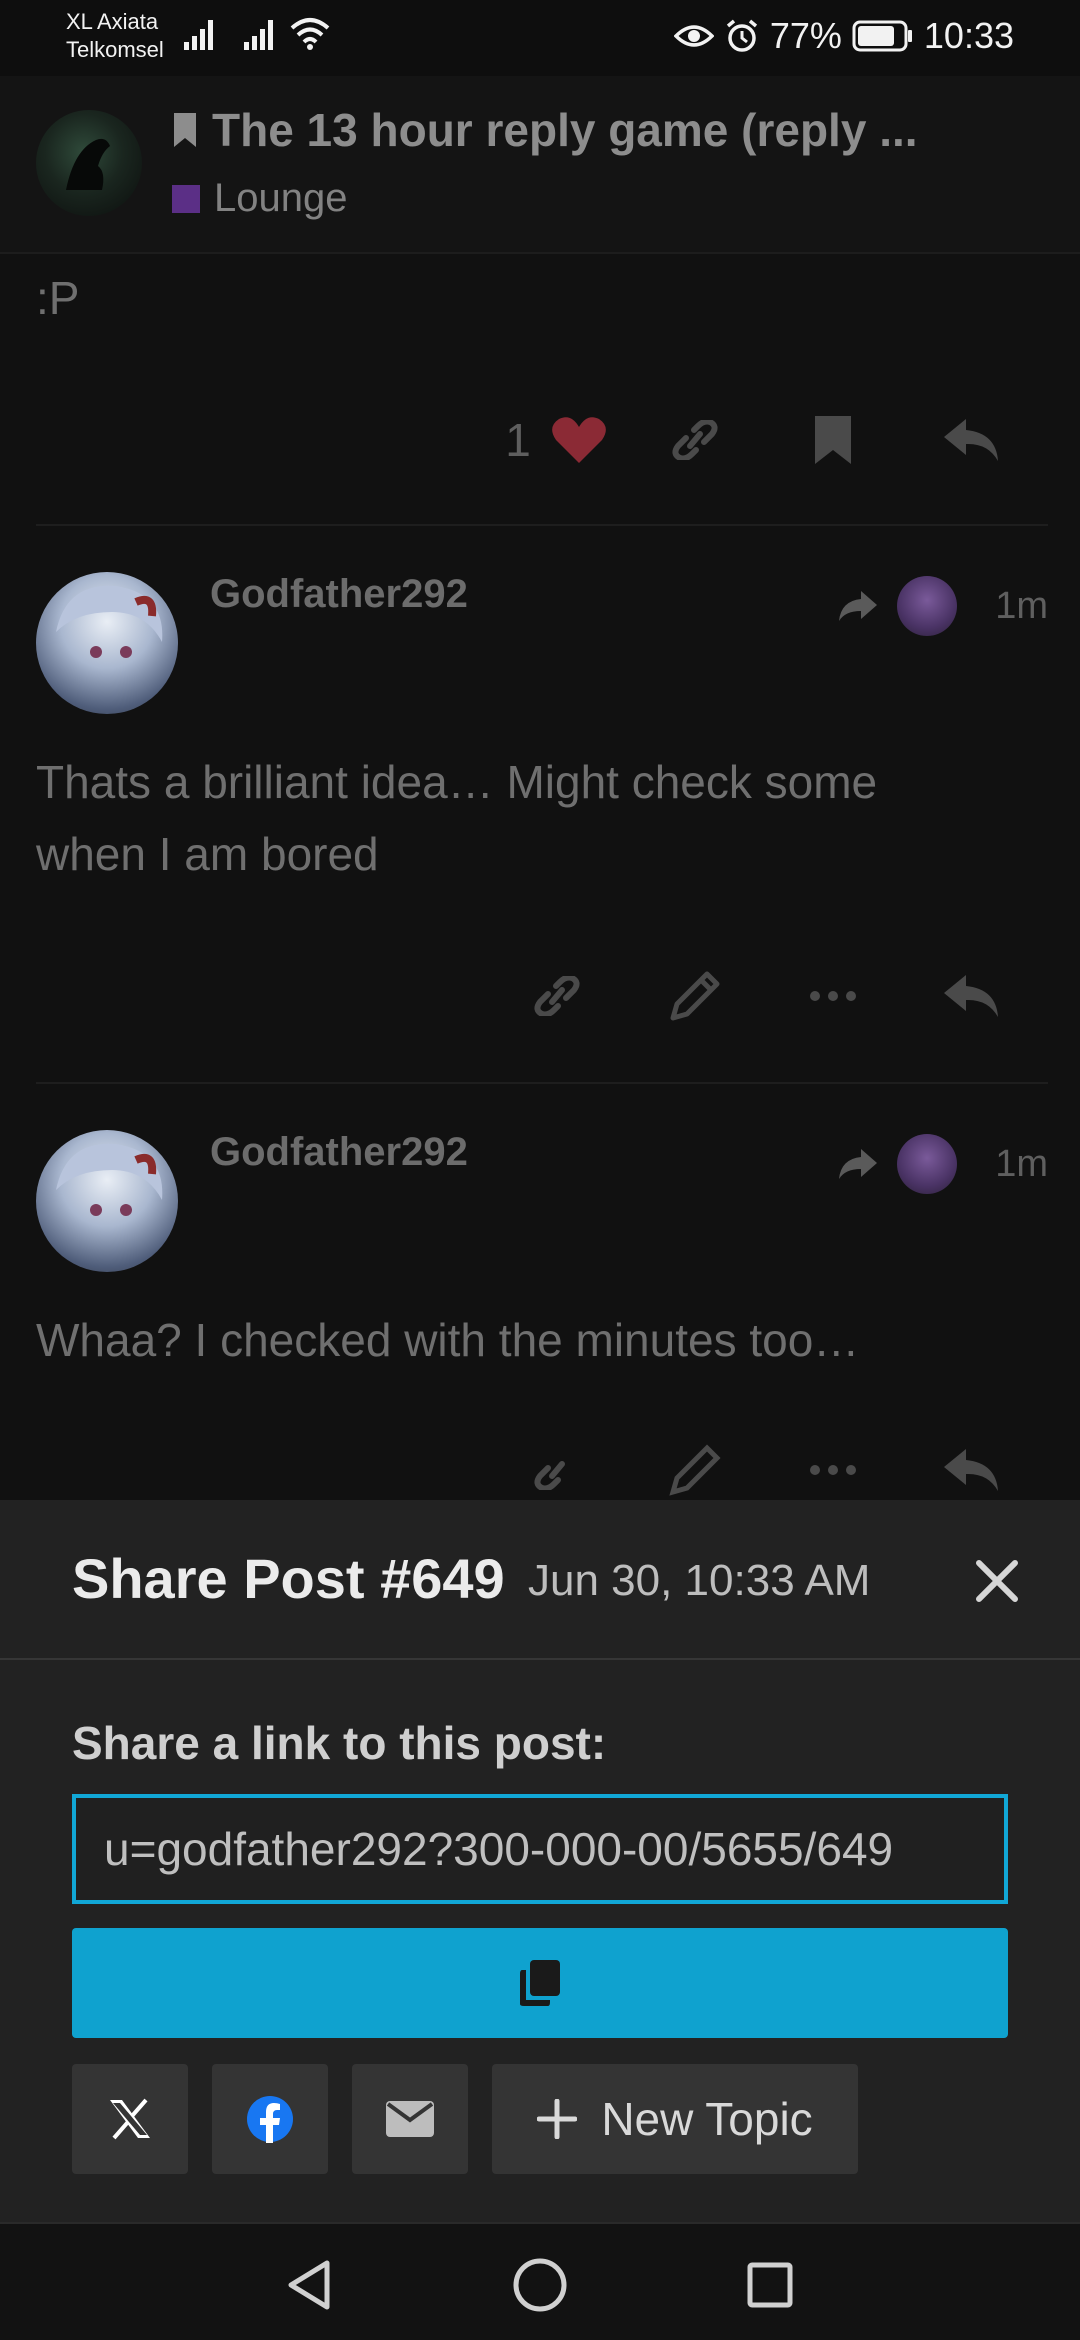 Image resolution: width=1080 pixels, height=2340 pixels. I want to click on x-logo-icon, so click(130, 2119).